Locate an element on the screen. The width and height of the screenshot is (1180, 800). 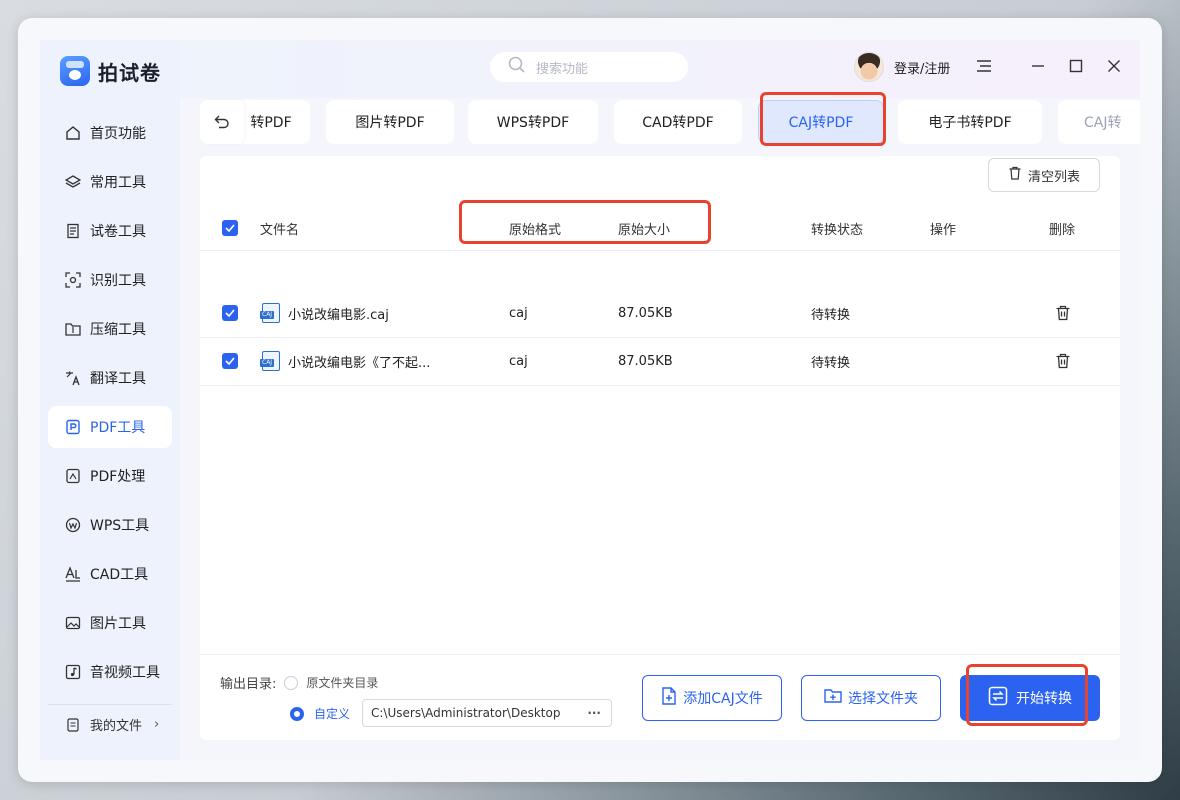
maximize-icon is located at coordinates (1076, 66).